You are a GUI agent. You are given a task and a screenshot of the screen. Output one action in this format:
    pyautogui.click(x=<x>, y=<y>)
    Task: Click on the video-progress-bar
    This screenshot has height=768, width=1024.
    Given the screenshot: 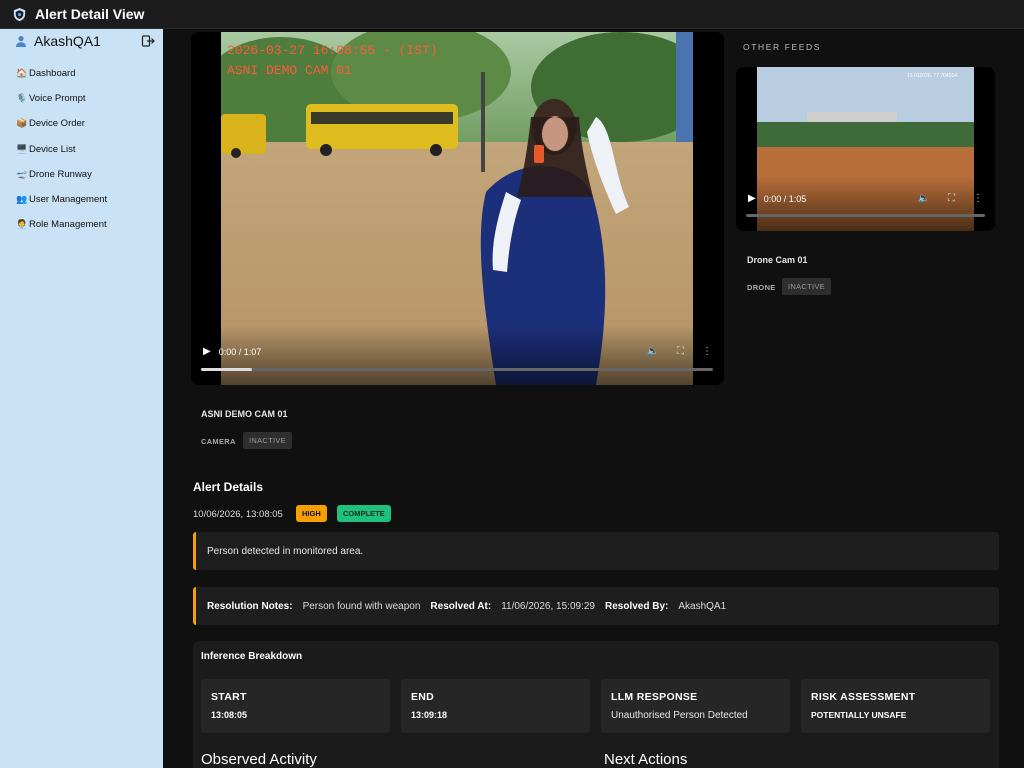 What is the action you would take?
    pyautogui.click(x=457, y=369)
    